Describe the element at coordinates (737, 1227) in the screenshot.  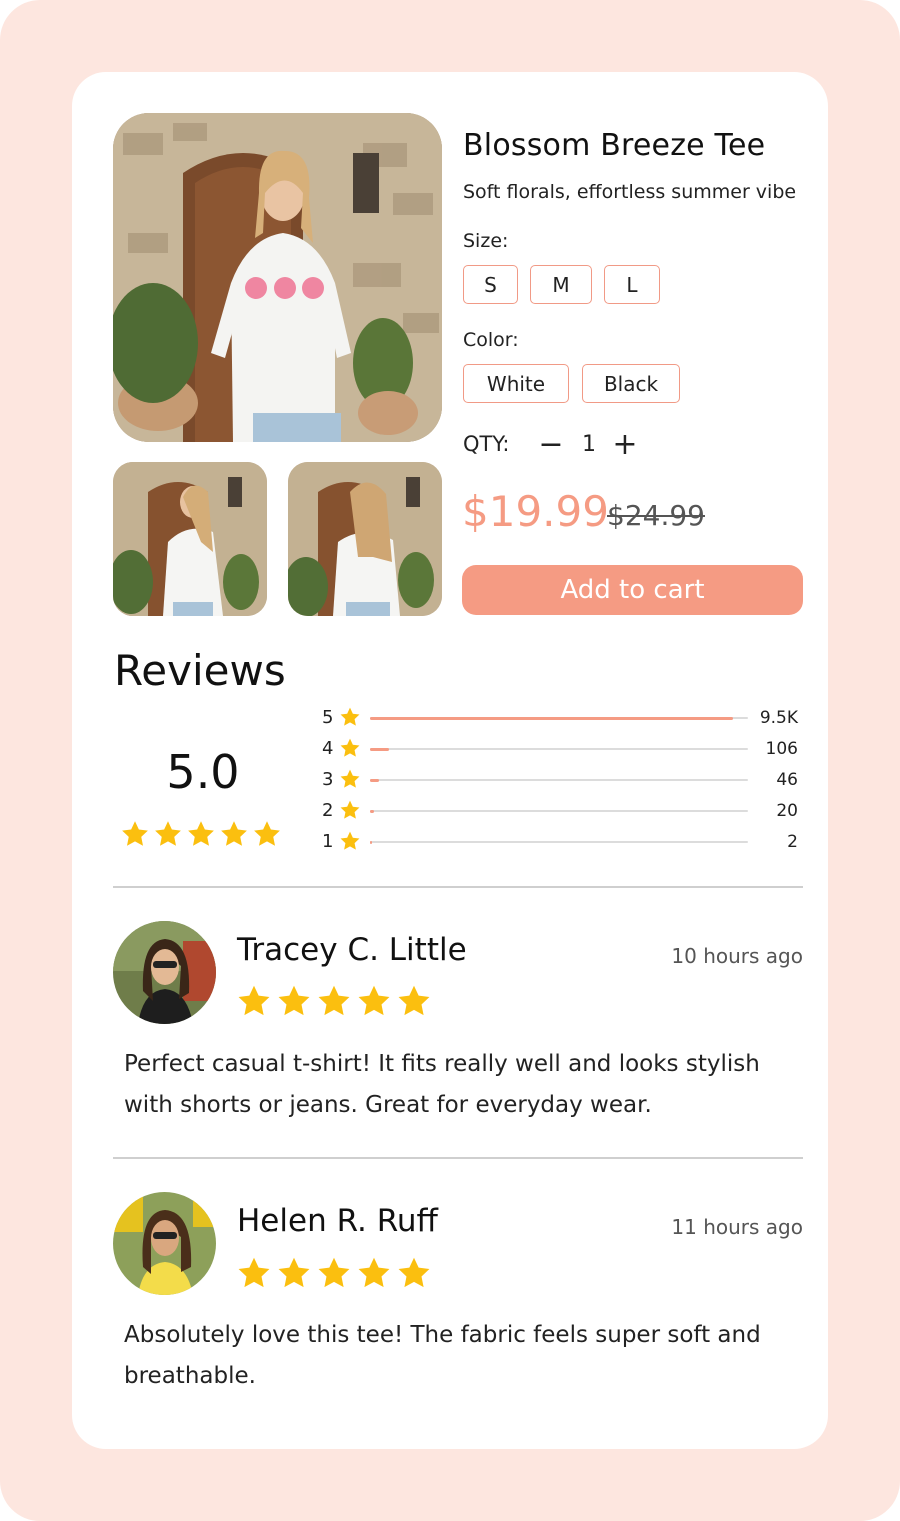
I see `review-time: 11 hours ago` at that location.